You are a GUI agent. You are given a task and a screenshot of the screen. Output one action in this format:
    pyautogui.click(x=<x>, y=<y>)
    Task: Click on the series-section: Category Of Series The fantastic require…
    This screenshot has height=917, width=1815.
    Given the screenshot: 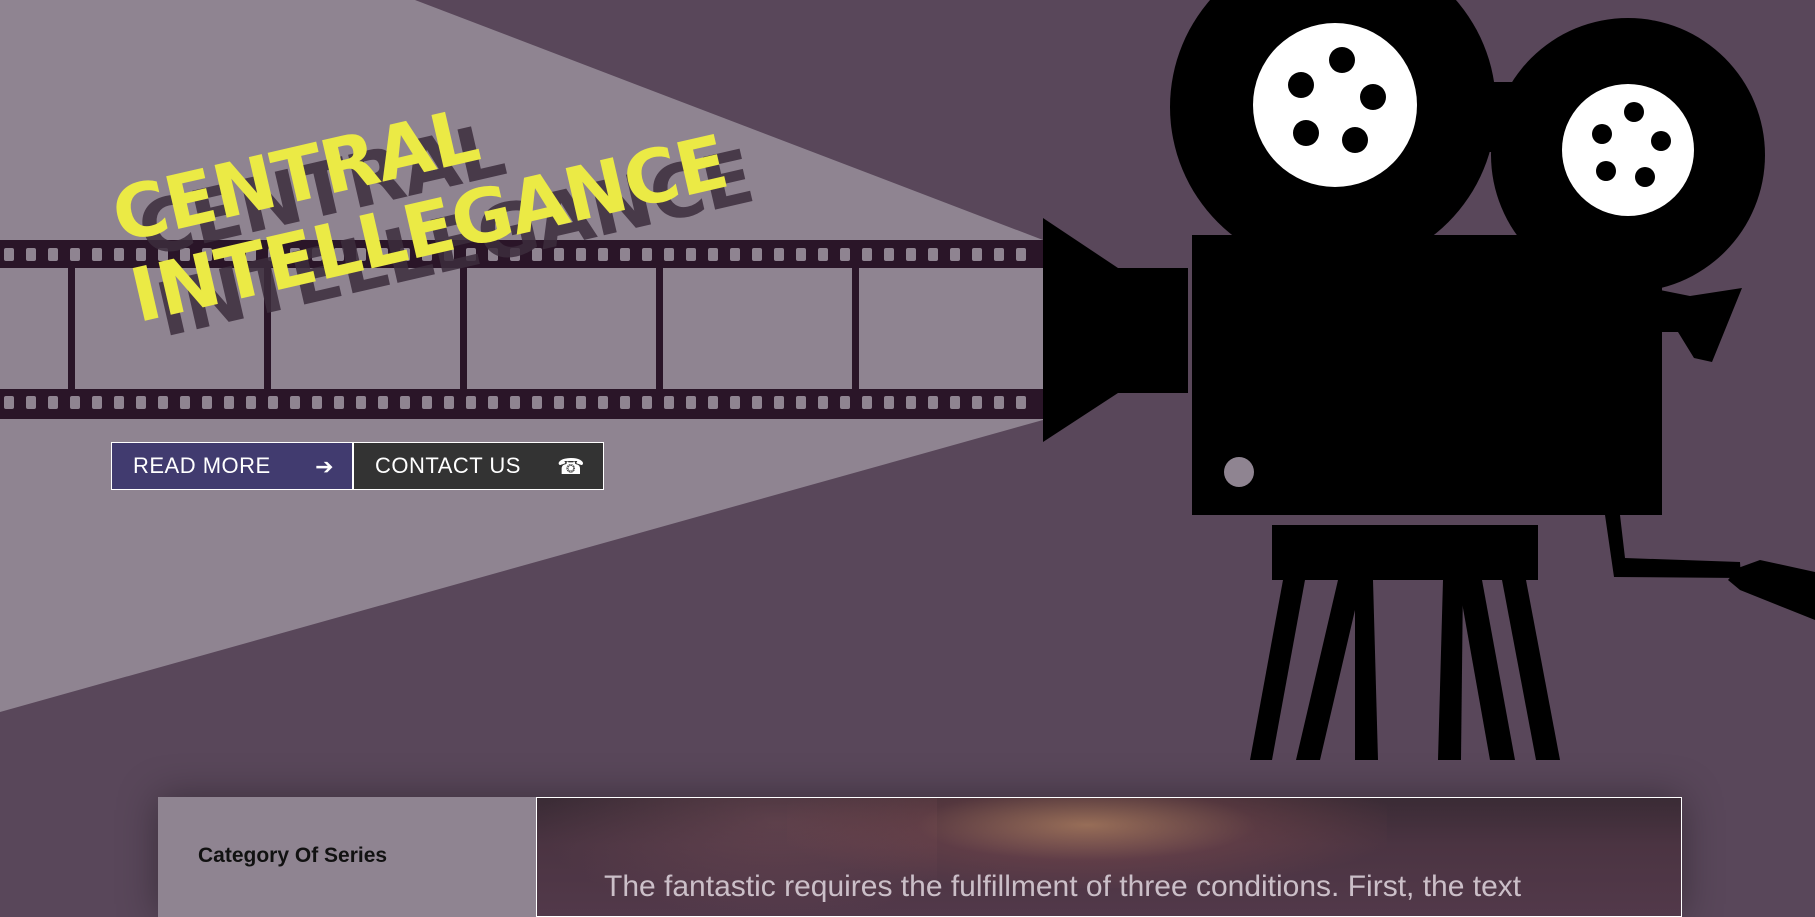 What is the action you would take?
    pyautogui.click(x=920, y=857)
    